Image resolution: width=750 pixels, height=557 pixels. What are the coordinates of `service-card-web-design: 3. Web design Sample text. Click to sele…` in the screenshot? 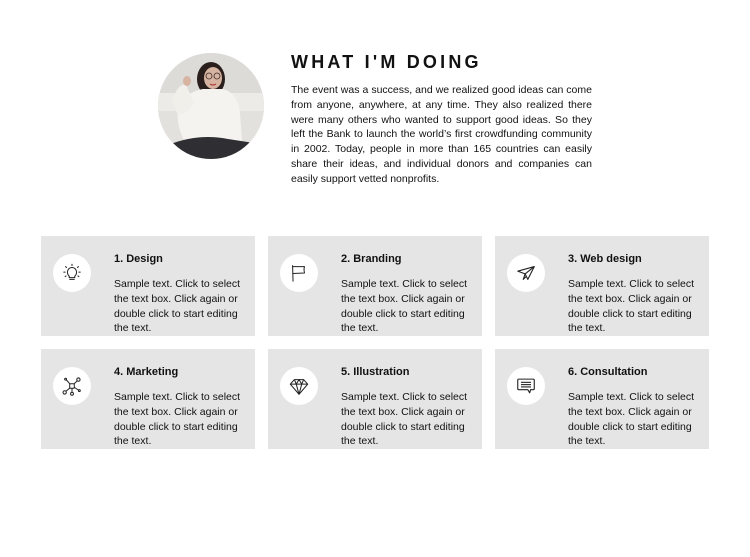 It's located at (602, 286).